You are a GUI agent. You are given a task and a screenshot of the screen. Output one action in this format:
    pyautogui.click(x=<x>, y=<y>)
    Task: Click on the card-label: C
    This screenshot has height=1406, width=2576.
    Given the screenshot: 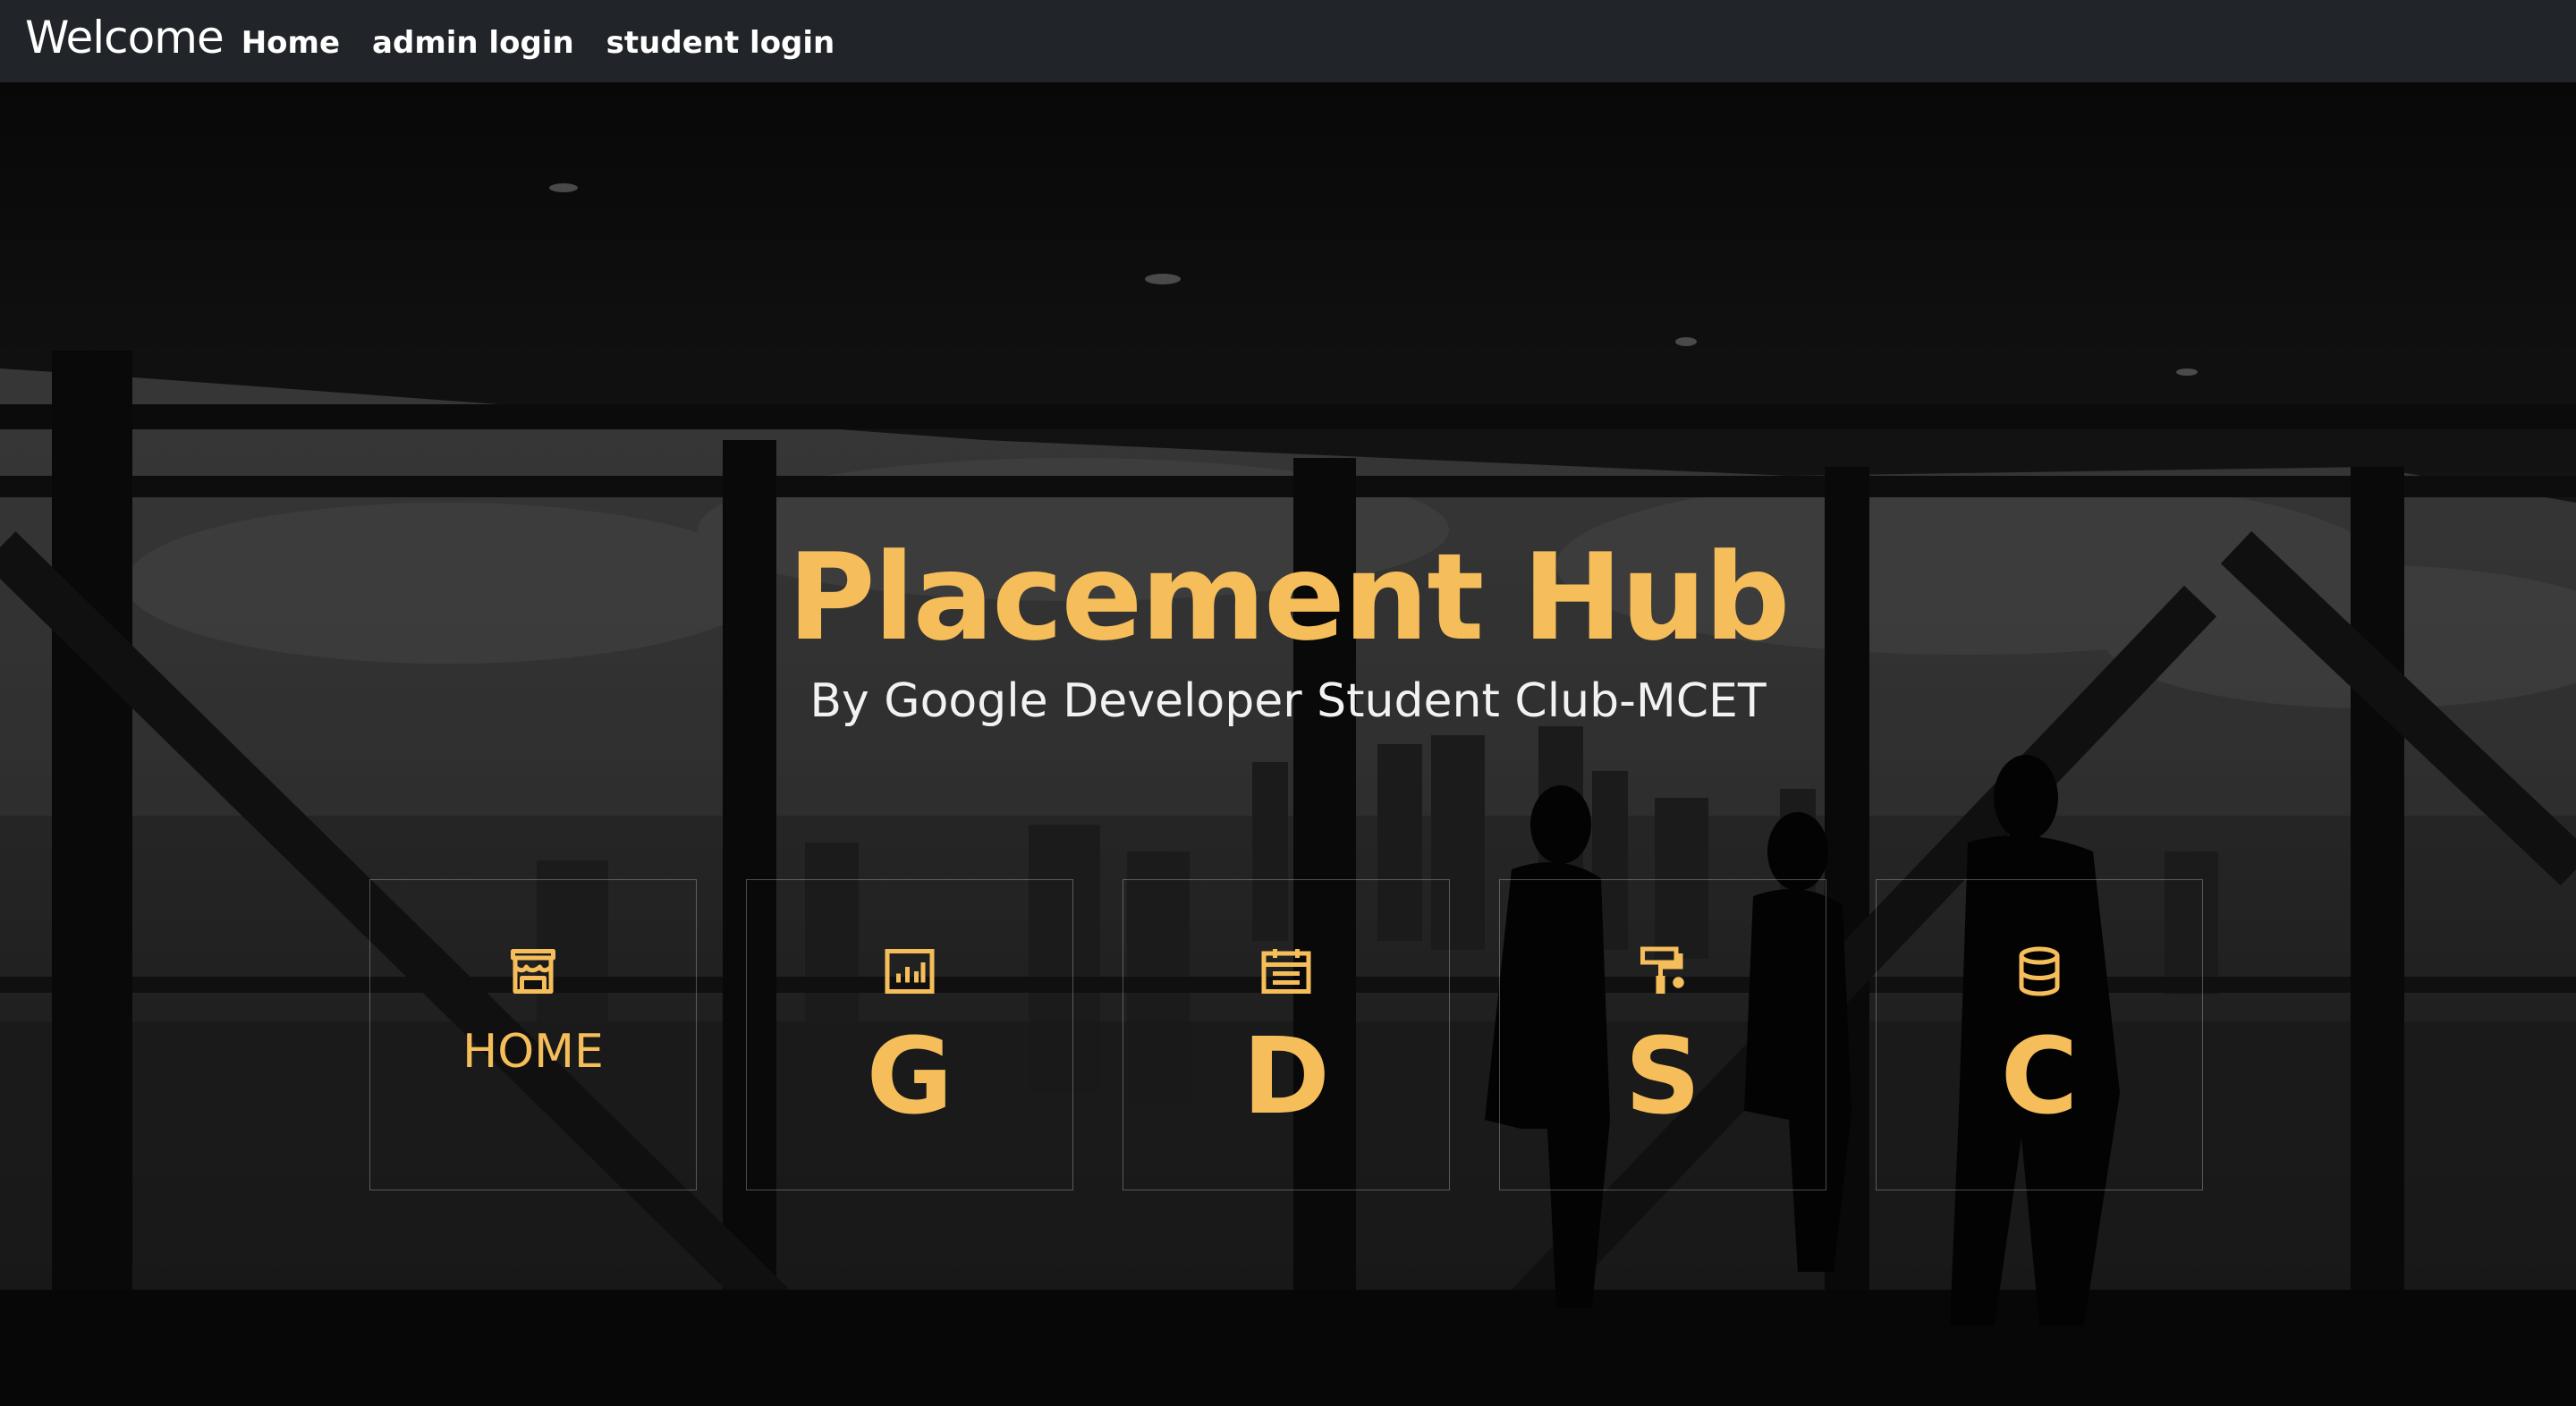 What is the action you would take?
    pyautogui.click(x=2039, y=1076)
    